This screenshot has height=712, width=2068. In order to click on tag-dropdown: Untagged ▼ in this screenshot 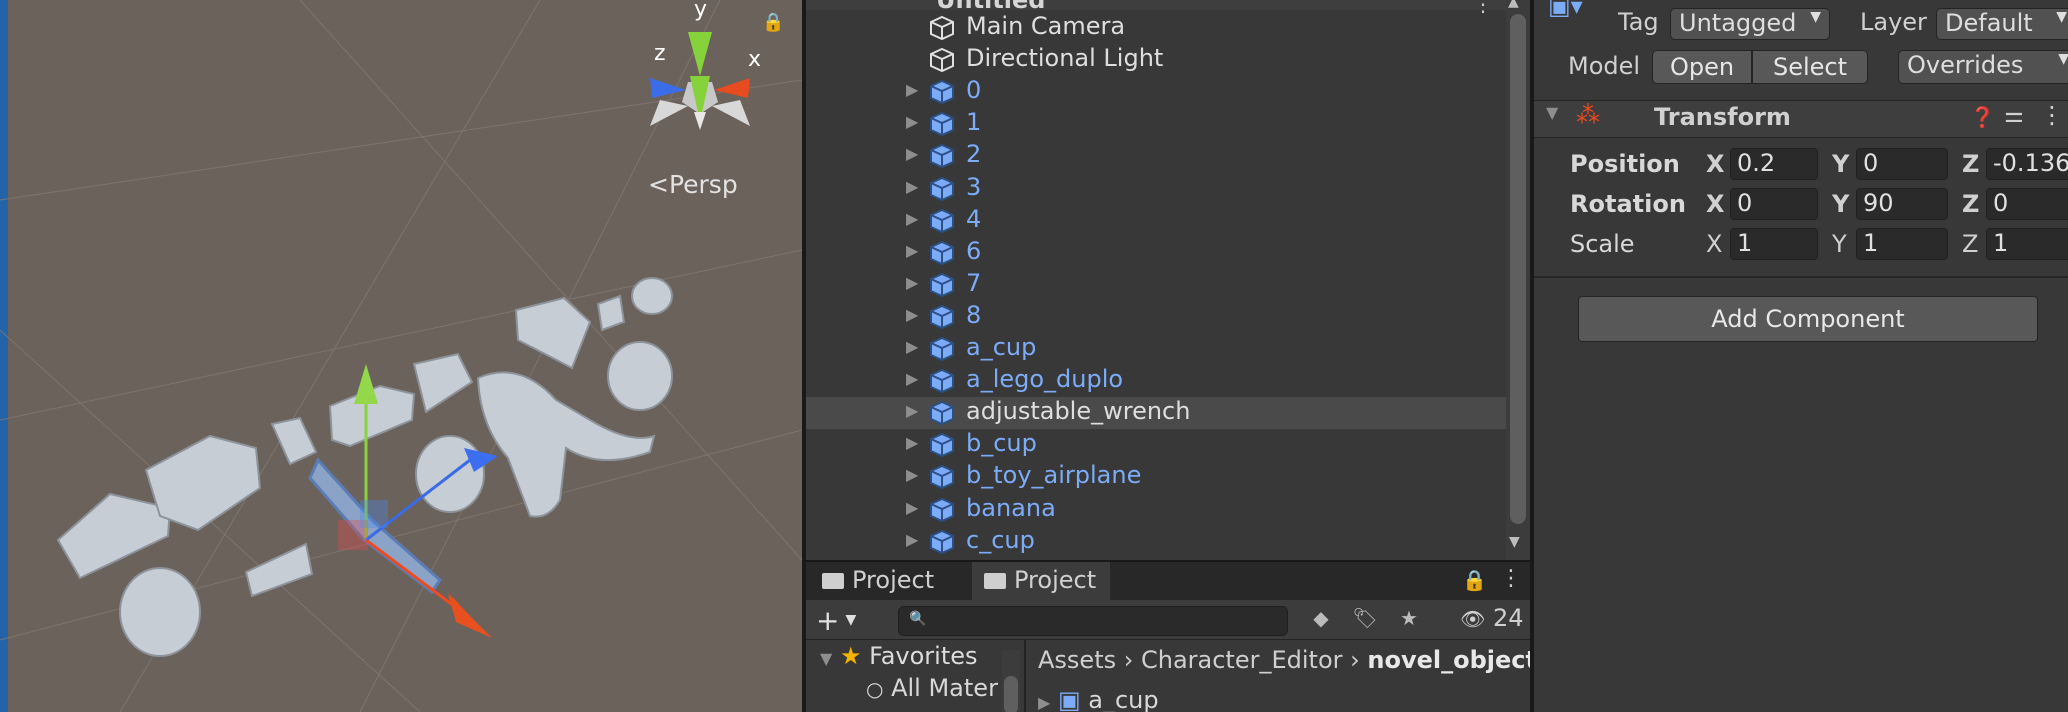, I will do `click(1750, 24)`.